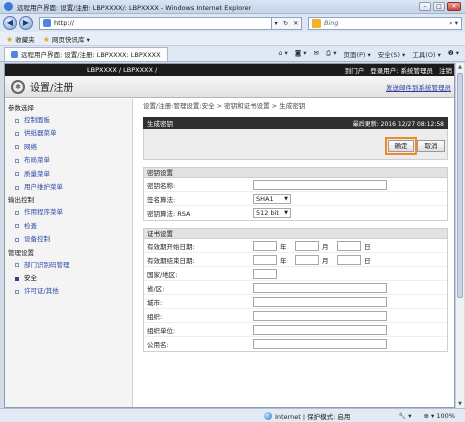 Image resolution: width=465 pixels, height=422 pixels. Describe the element at coordinates (68, 174) in the screenshot. I see `sidebar-item-quality: 质量菜单` at that location.